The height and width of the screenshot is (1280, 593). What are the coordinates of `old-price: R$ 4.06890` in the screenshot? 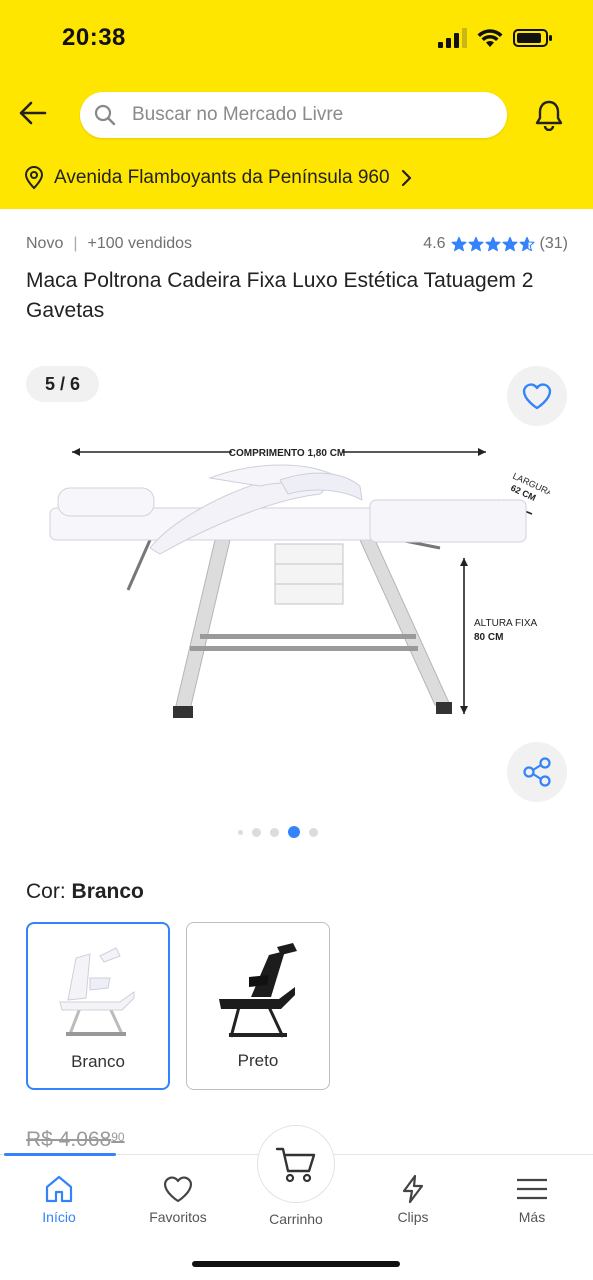 It's located at (75, 1140).